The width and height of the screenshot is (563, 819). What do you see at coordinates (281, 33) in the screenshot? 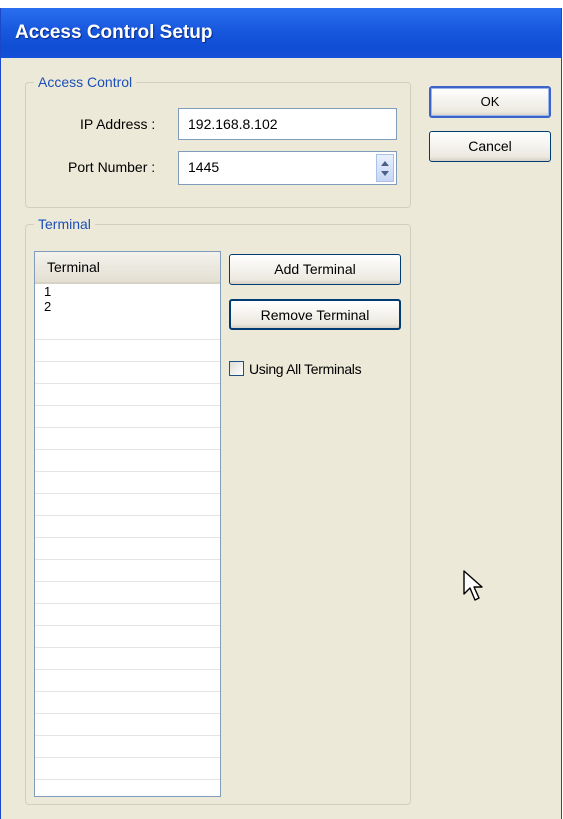
I see `title-bar: Access Control Setup` at bounding box center [281, 33].